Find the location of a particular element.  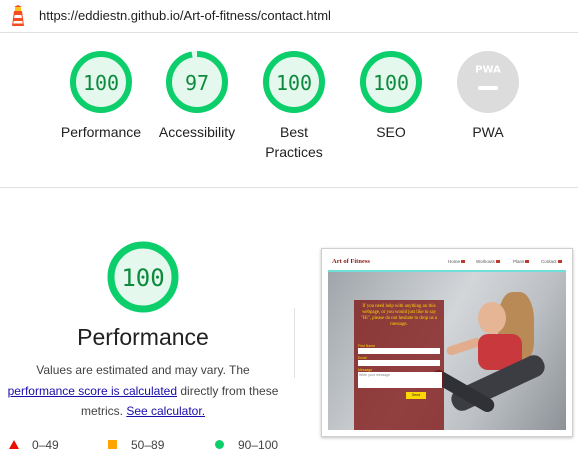

photo-person-face is located at coordinates (492, 318).